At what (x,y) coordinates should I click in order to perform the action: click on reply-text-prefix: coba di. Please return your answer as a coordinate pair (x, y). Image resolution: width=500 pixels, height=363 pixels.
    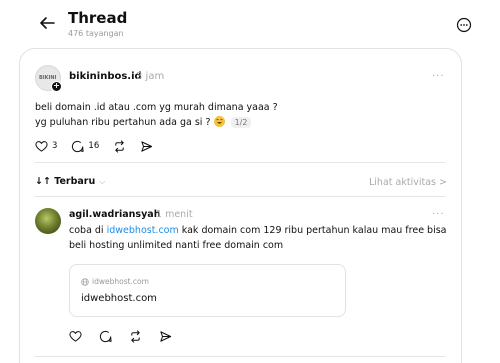
    Looking at the image, I should click on (88, 230).